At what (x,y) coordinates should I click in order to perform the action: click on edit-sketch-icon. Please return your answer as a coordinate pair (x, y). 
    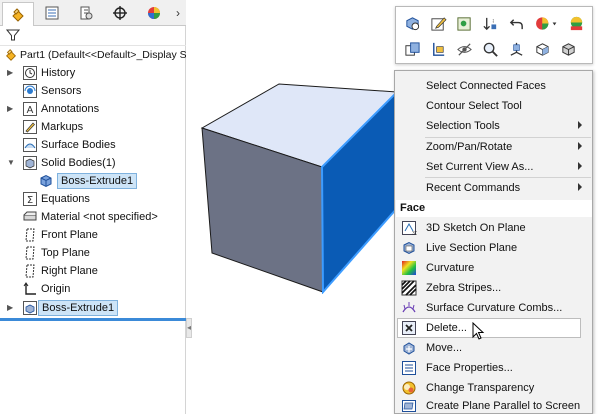
    Looking at the image, I should click on (438, 23).